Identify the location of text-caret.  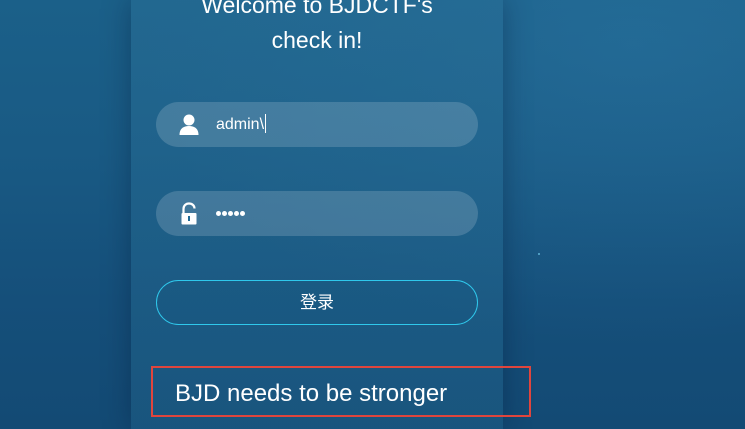
(266, 123).